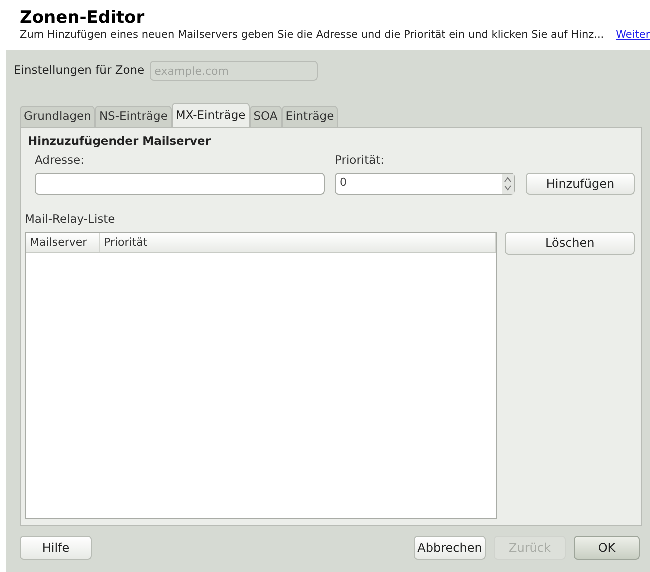  I want to click on tab: MX-Einträge, so click(211, 115).